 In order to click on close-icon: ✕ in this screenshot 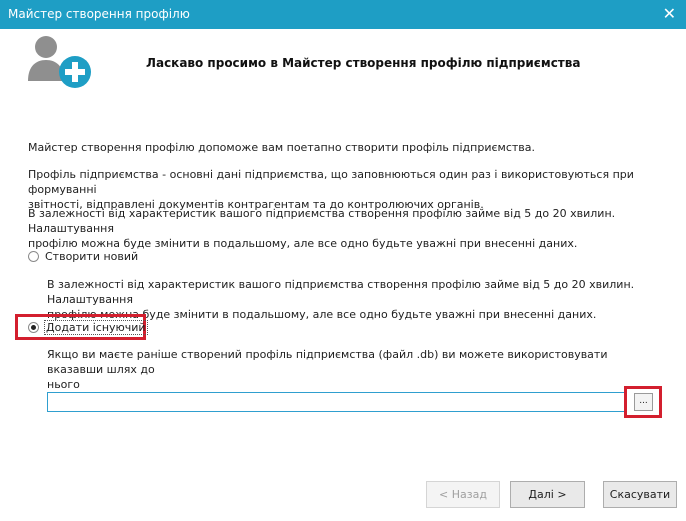, I will do `click(669, 13)`.